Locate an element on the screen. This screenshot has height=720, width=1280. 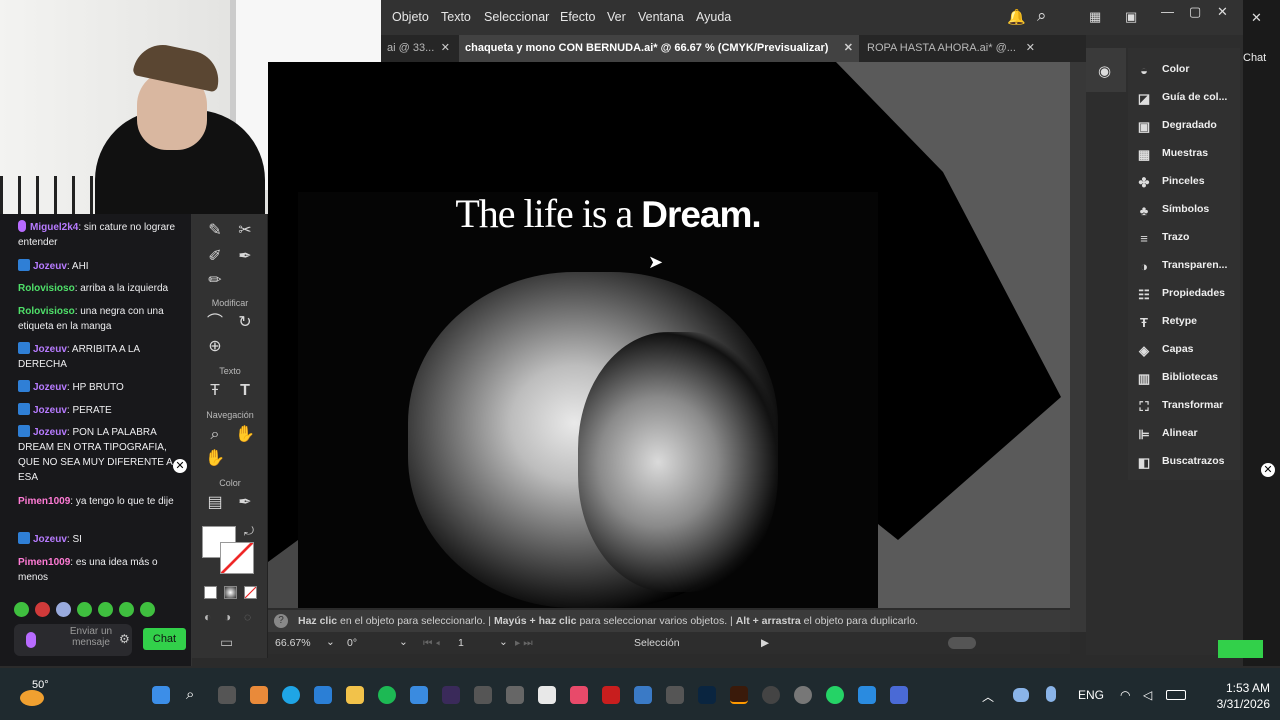
none-mode-icon is located at coordinates (250, 592).